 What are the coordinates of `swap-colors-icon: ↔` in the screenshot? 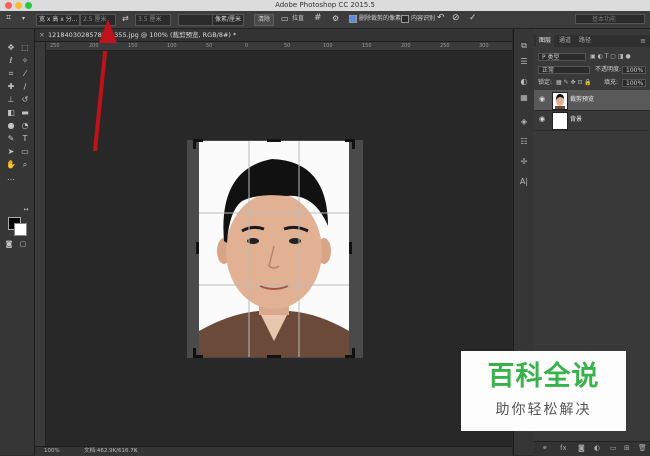 It's located at (26, 210).